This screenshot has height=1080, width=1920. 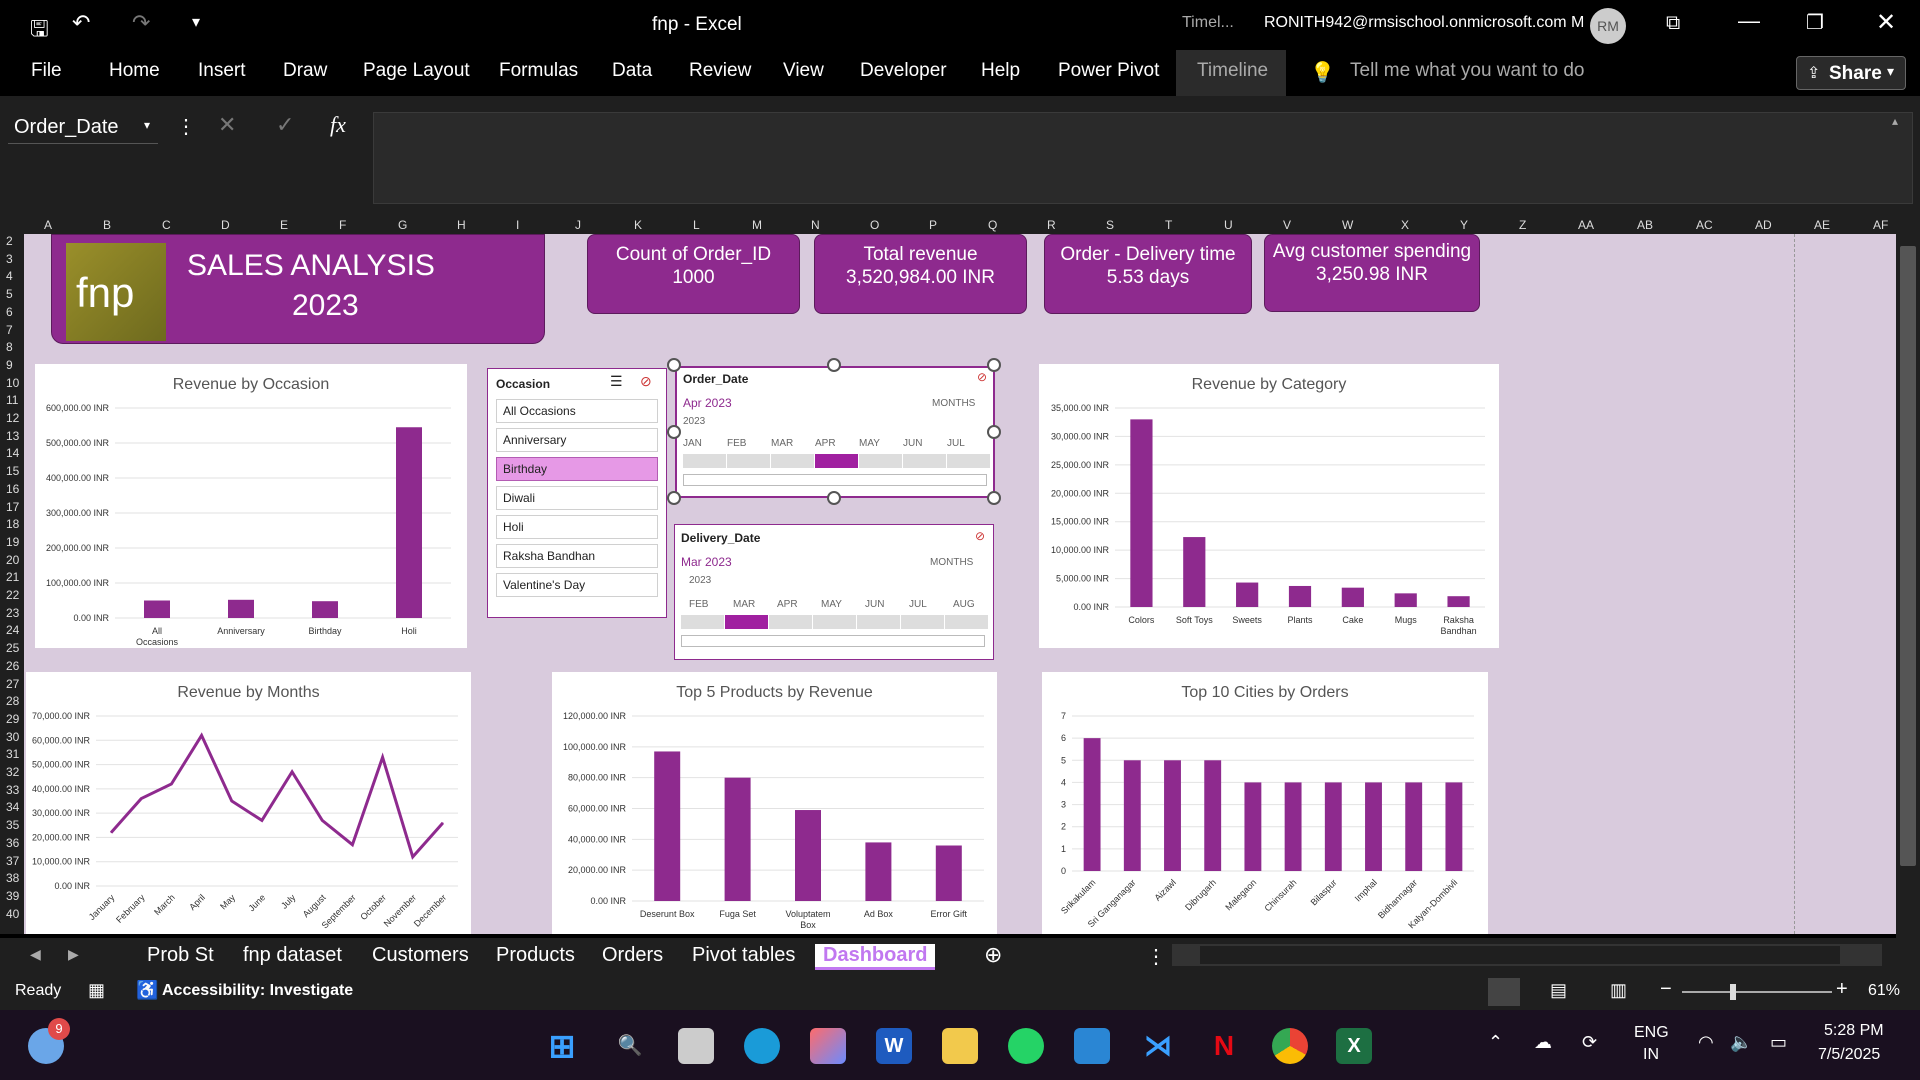 What do you see at coordinates (12, 914) in the screenshot?
I see `row-header: 40` at bounding box center [12, 914].